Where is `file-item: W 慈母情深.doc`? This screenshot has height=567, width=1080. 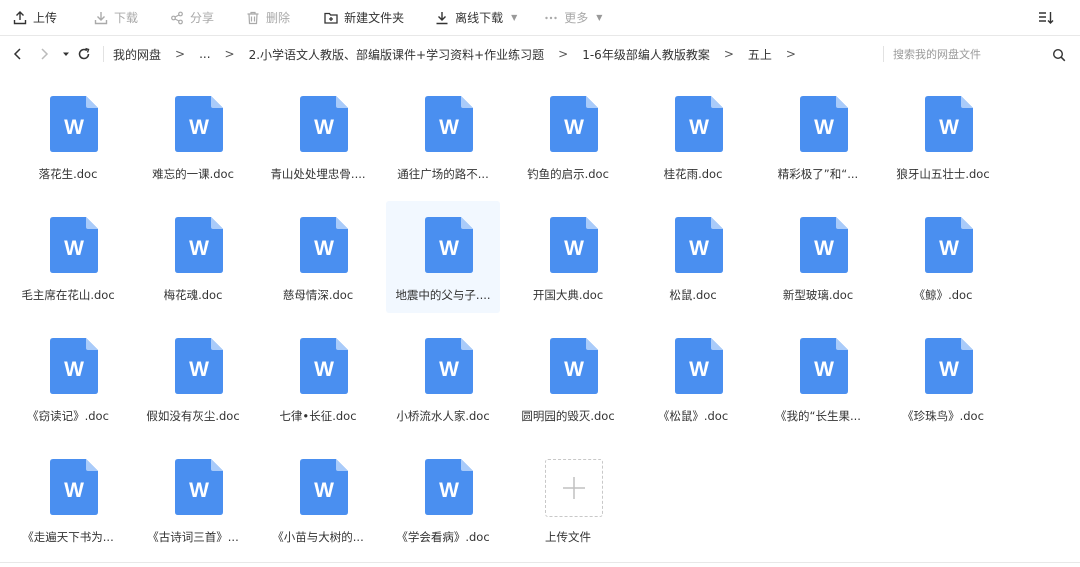 file-item: W 慈母情深.doc is located at coordinates (318, 257).